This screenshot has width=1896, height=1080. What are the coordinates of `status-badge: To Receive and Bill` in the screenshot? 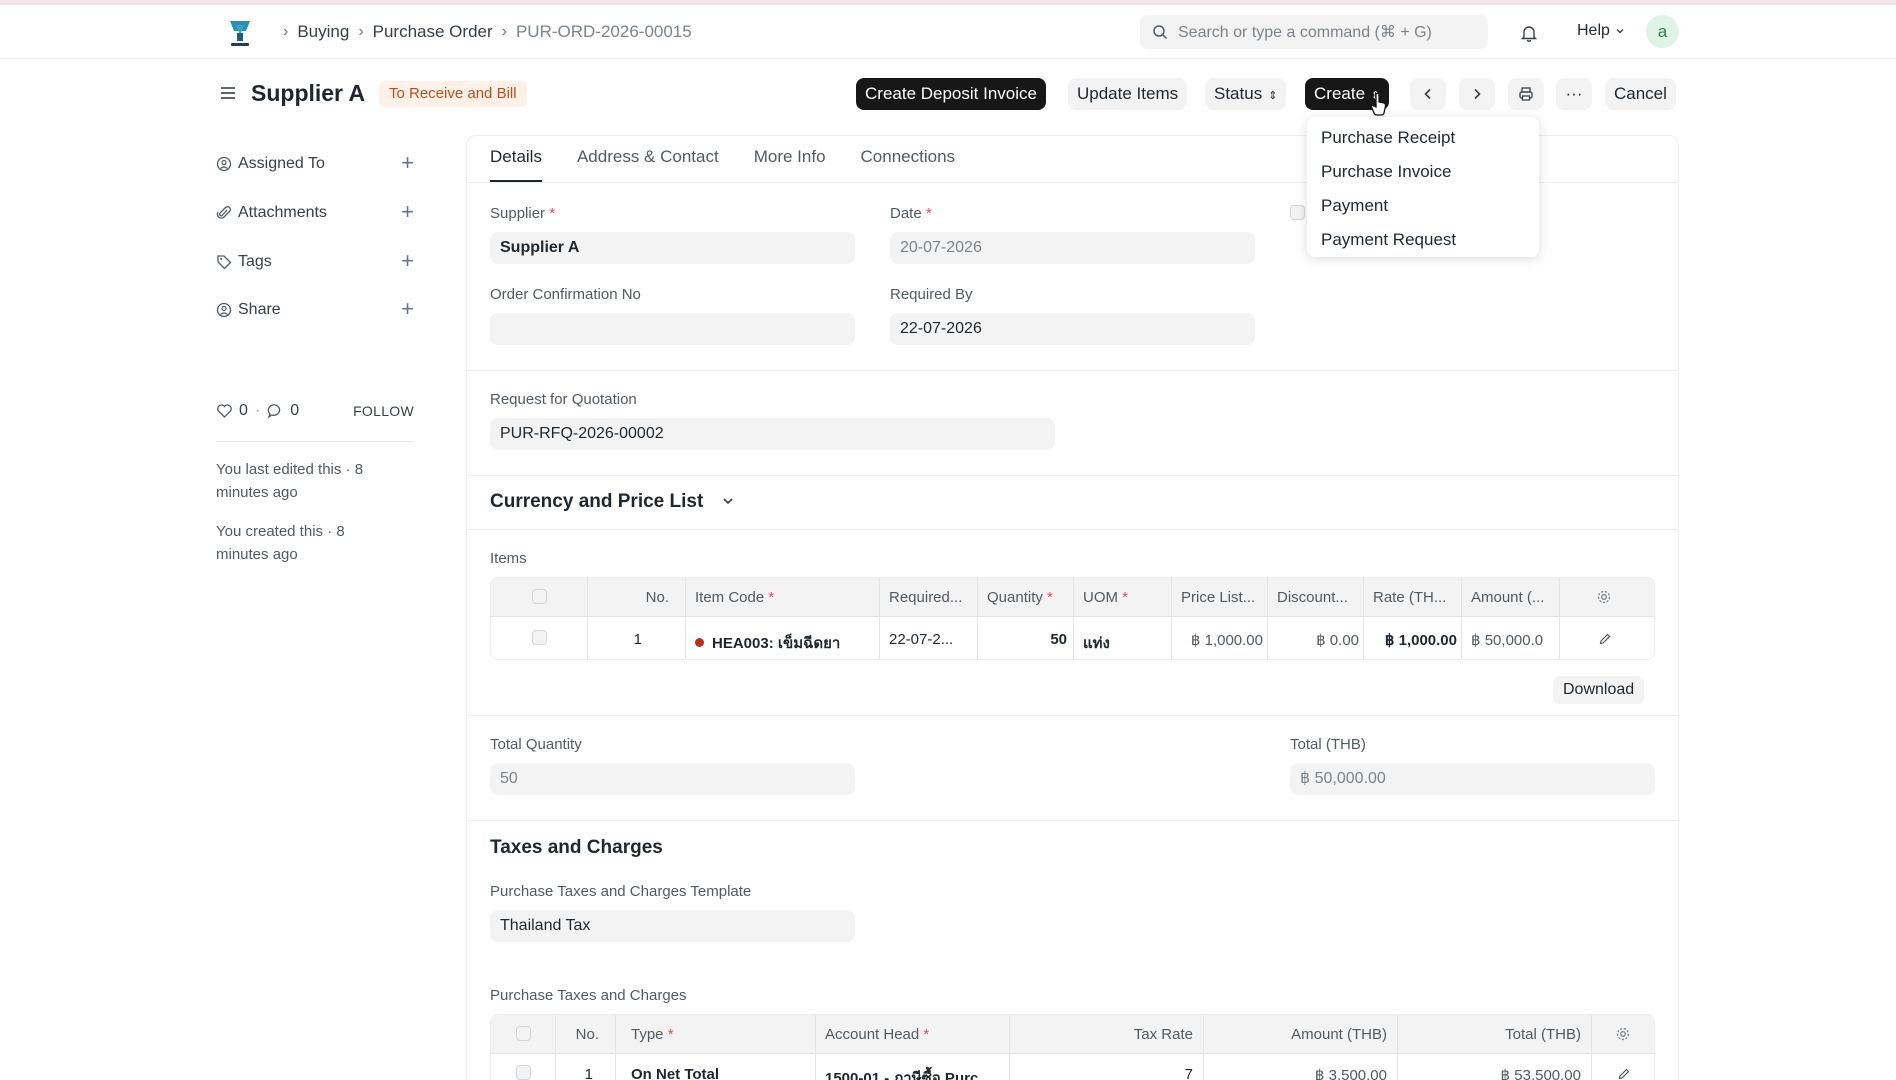 It's located at (453, 94).